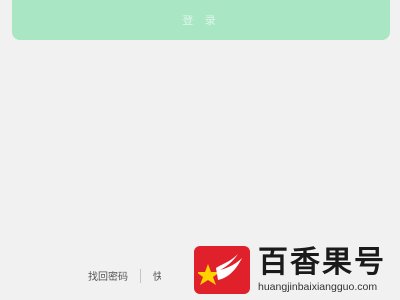 The image size is (400, 300). I want to click on login-button-label: 登 录, so click(201, 20).